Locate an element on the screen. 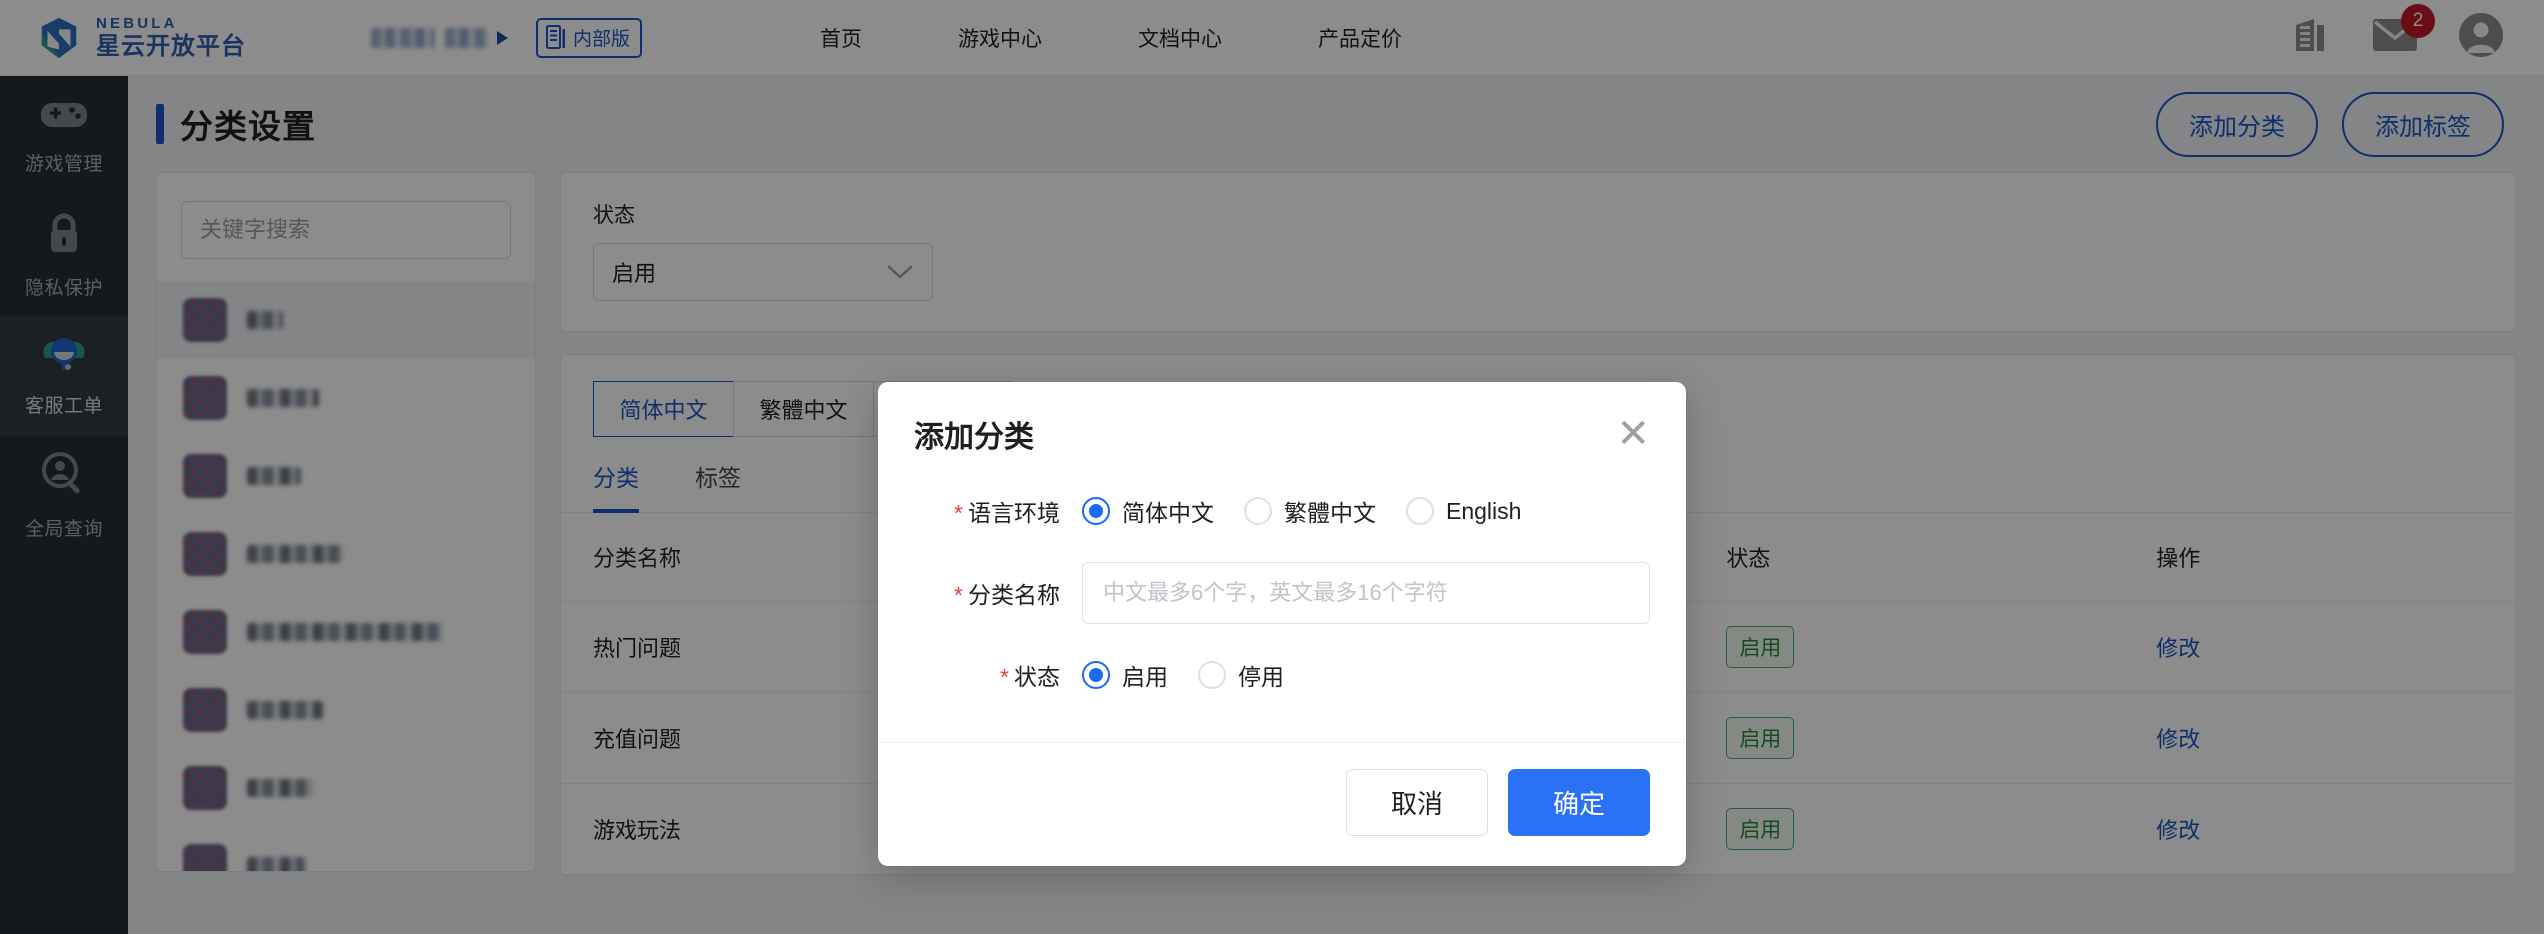  name-field-label: * 分类名称 is located at coordinates (998, 593).